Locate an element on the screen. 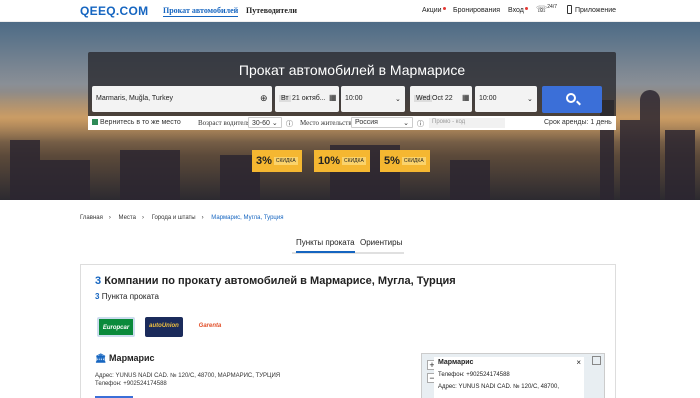 This screenshot has width=700, height=398. autounion-logo: autoUnion is located at coordinates (164, 327).